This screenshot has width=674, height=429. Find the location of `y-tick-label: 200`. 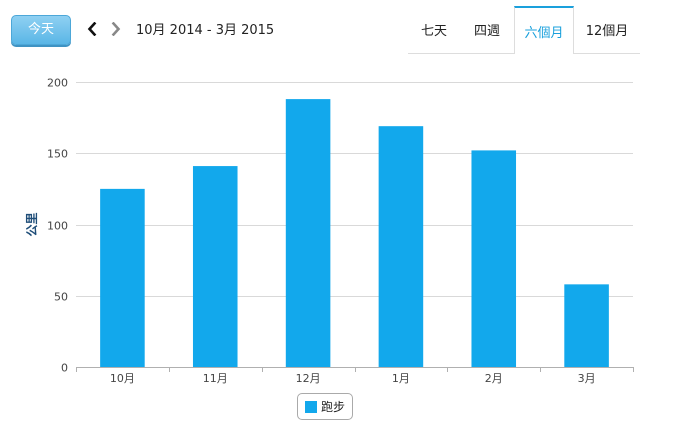

y-tick-label: 200 is located at coordinates (57, 83).